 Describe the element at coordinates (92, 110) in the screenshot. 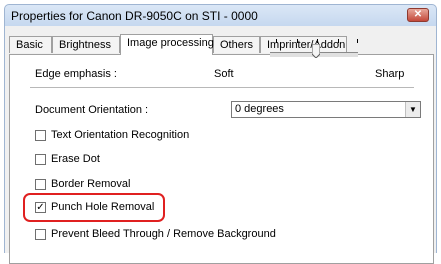

I see `document-orientation-label: Document Orientation :` at that location.